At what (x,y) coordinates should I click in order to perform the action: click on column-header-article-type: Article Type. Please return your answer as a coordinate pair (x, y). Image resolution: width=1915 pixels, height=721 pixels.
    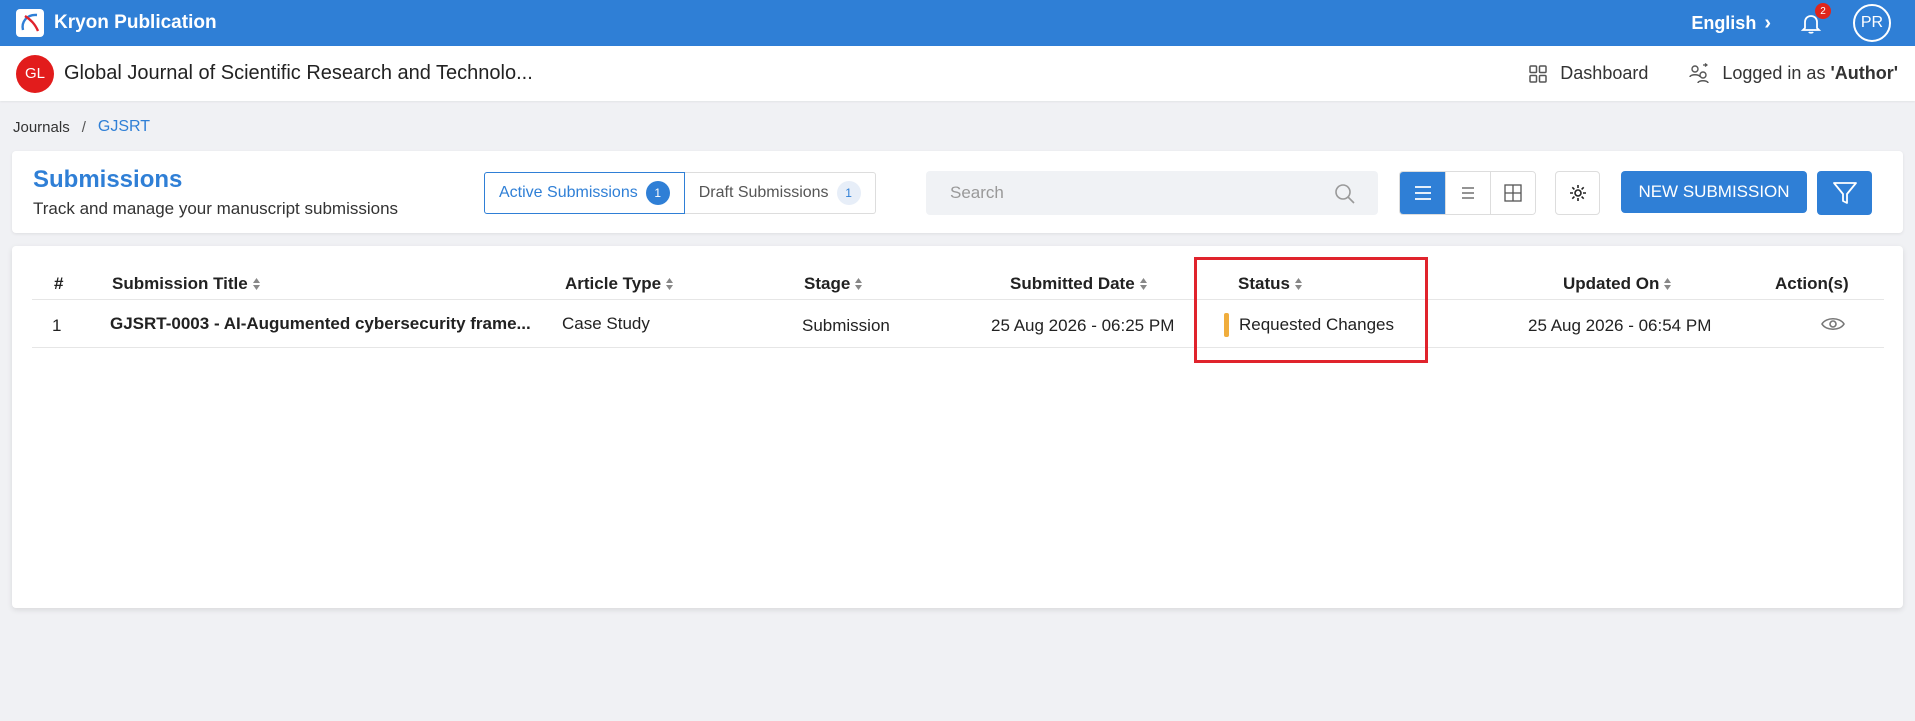
    Looking at the image, I should click on (619, 284).